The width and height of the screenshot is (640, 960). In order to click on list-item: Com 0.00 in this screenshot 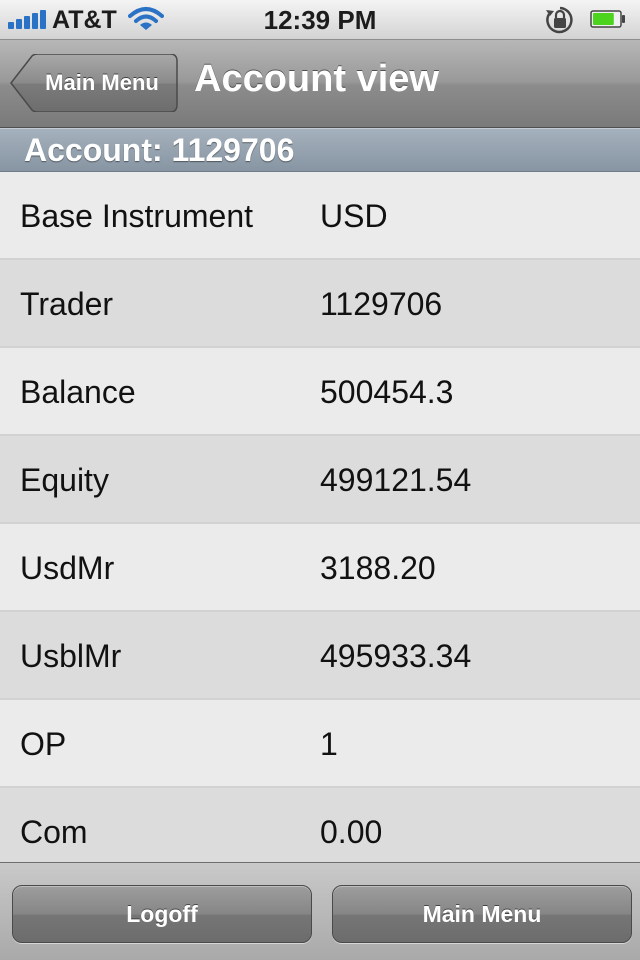, I will do `click(320, 825)`.